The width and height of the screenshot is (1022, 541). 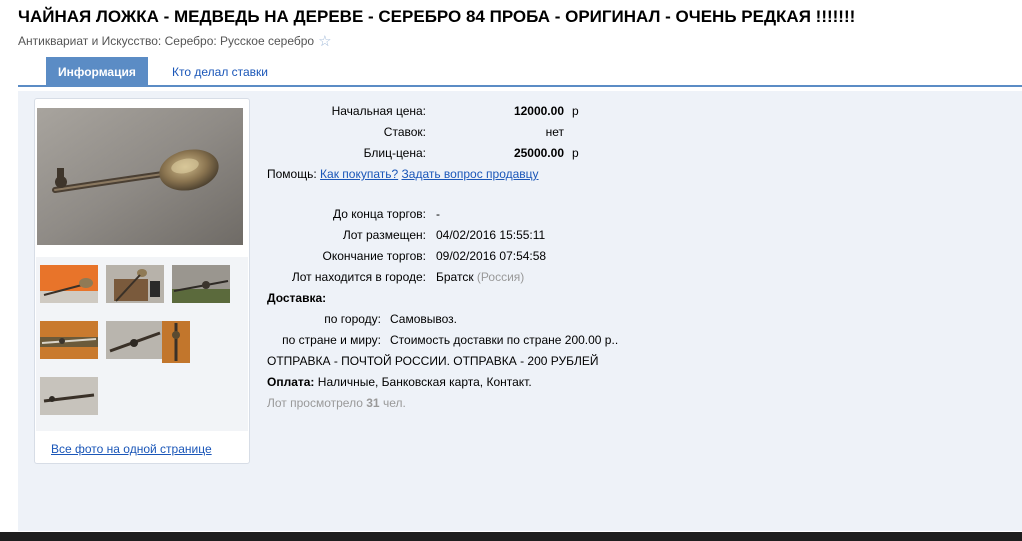 What do you see at coordinates (476, 214) in the screenshot?
I see `time-left-row: До конца торгов: -` at bounding box center [476, 214].